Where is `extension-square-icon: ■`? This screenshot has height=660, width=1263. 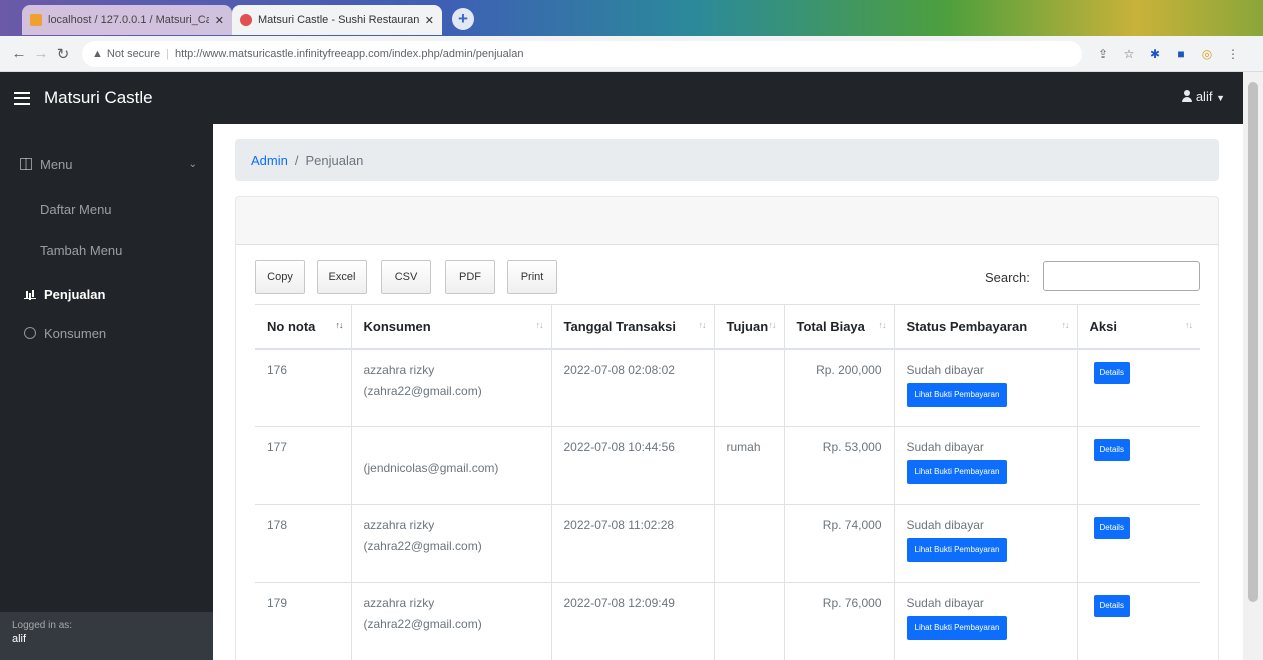
extension-square-icon: ■ is located at coordinates (1181, 54).